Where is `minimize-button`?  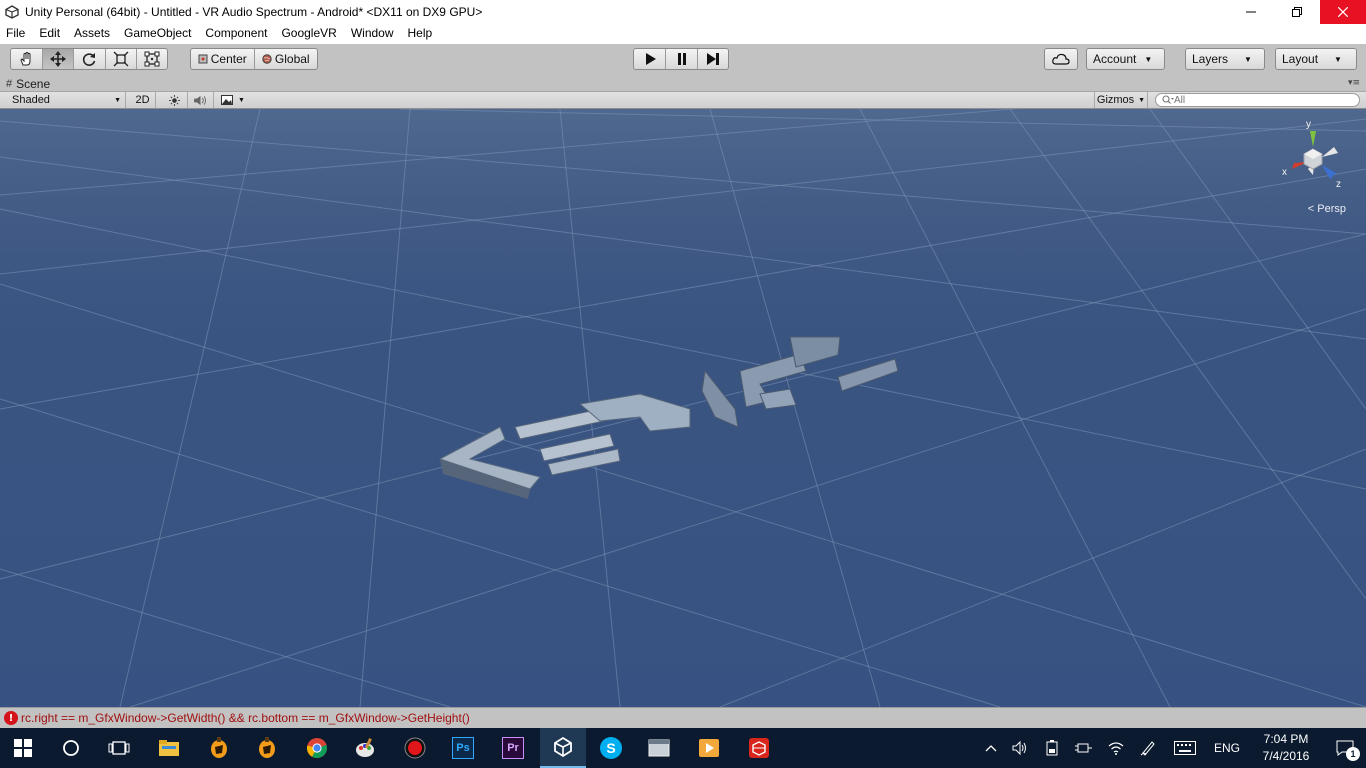
minimize-button is located at coordinates (1251, 12).